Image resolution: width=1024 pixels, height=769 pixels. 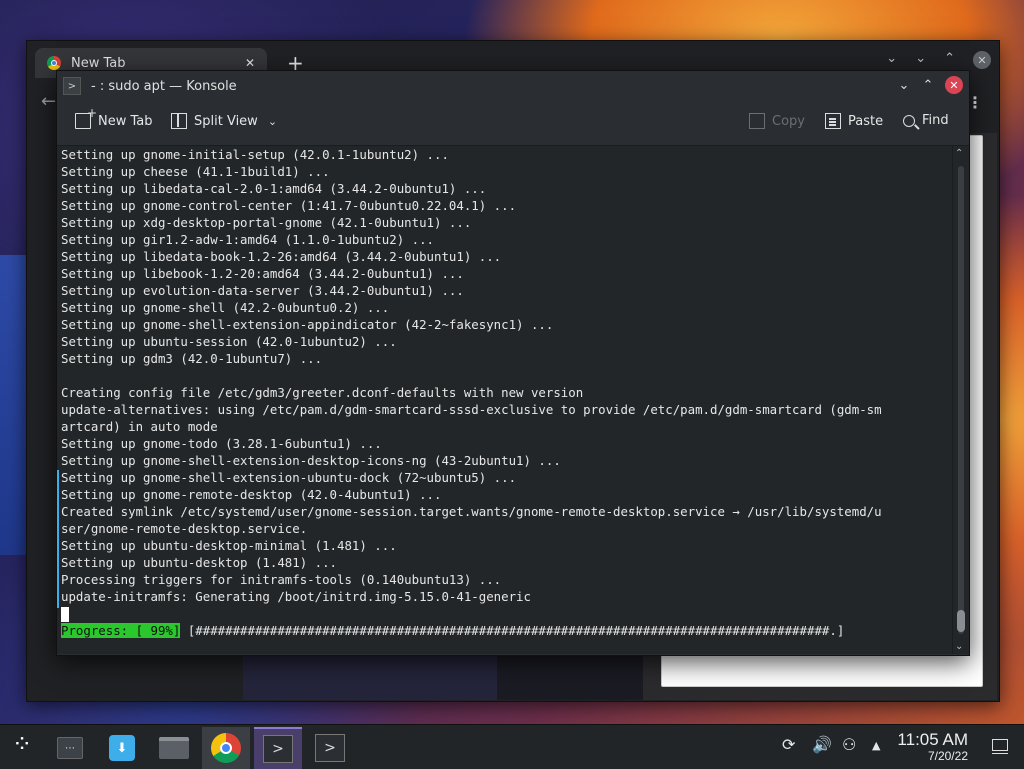 What do you see at coordinates (822, 744) in the screenshot?
I see `volume-icon: 🔊` at bounding box center [822, 744].